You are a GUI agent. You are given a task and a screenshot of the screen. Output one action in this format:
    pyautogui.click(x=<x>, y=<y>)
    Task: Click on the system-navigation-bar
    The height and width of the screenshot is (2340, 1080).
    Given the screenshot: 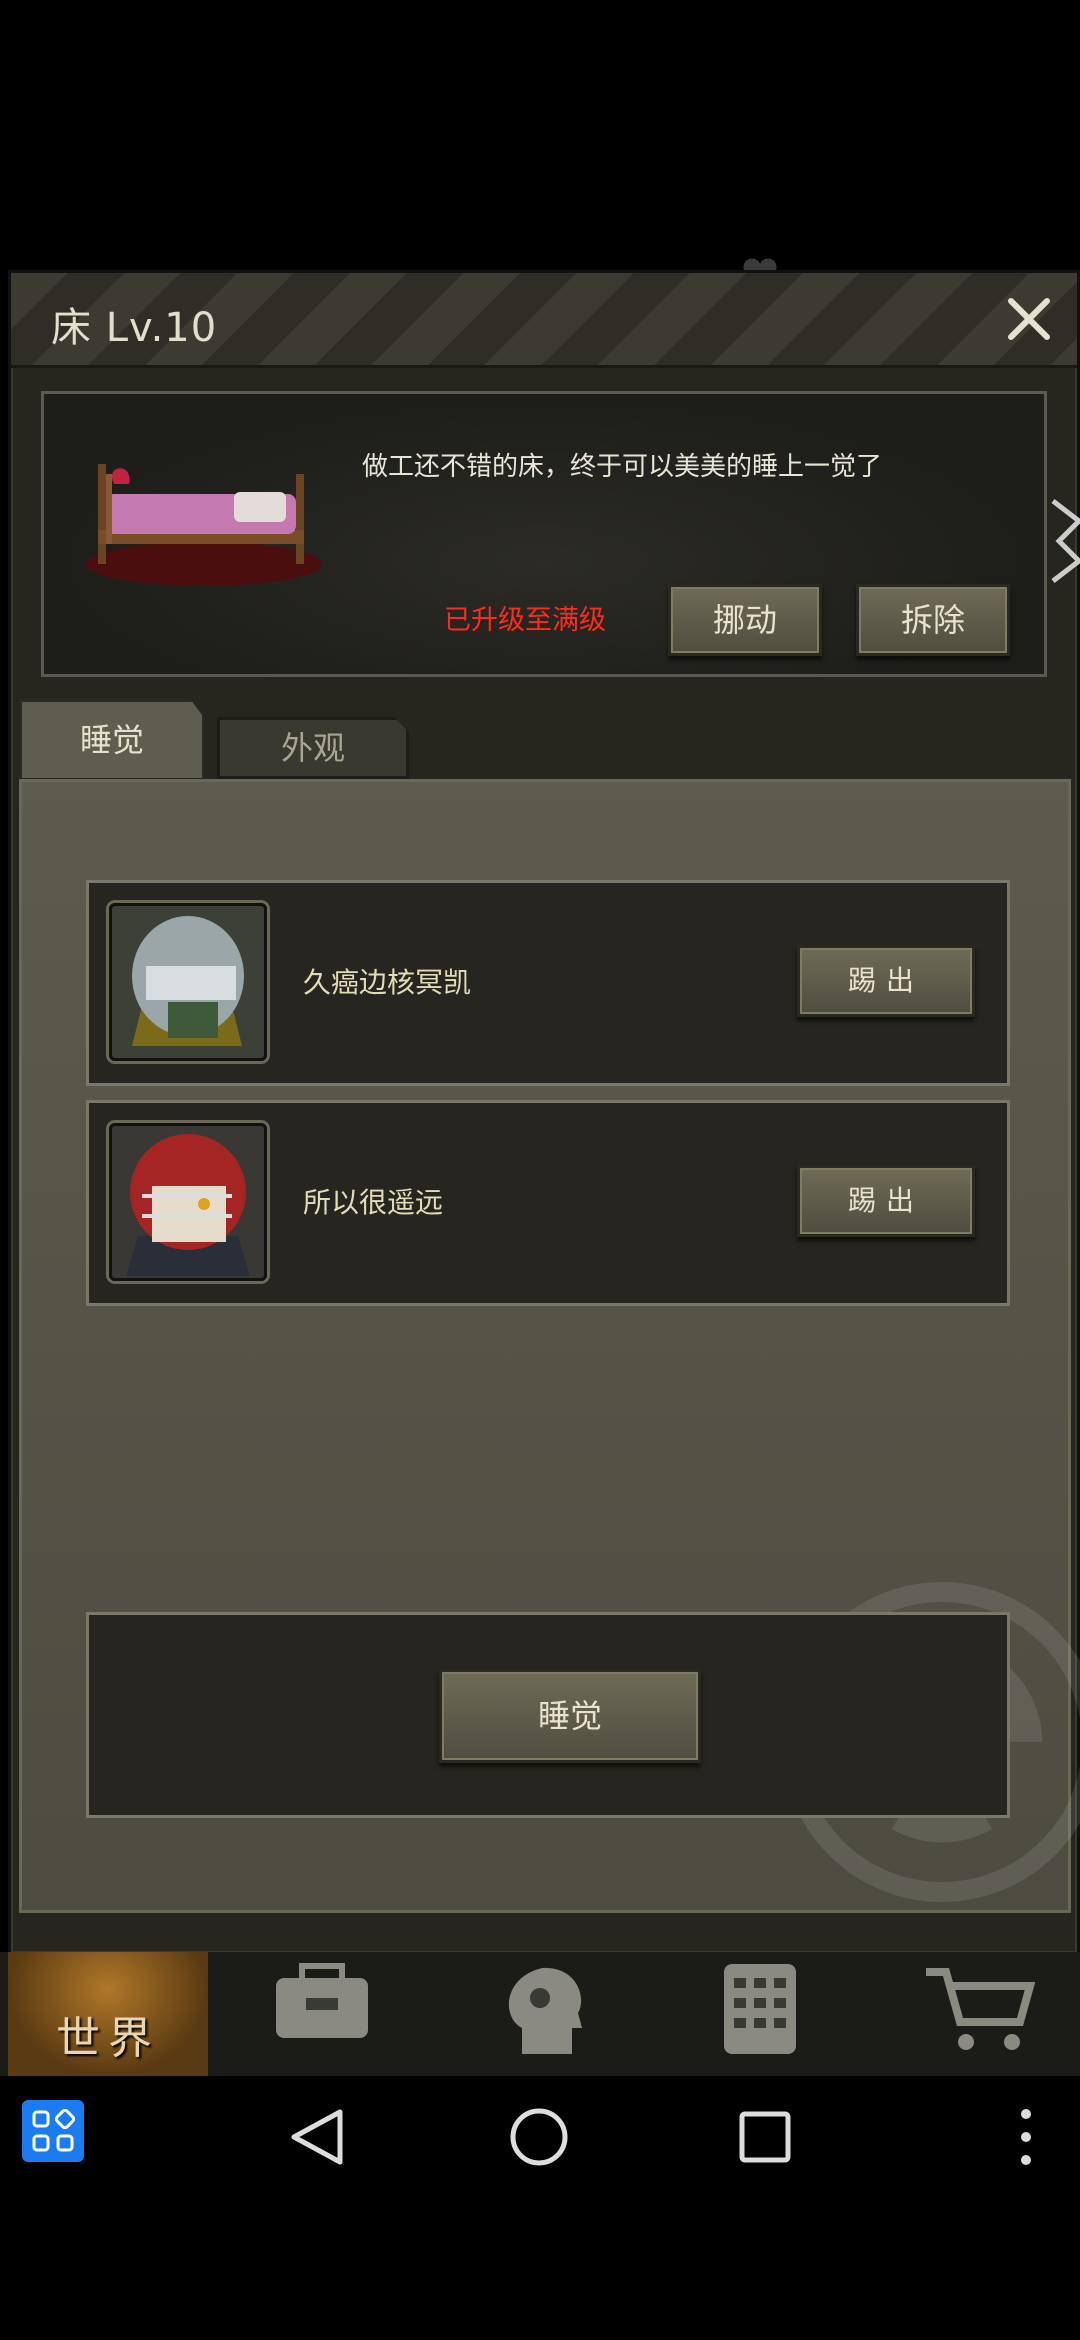 What is the action you would take?
    pyautogui.click(x=540, y=2208)
    